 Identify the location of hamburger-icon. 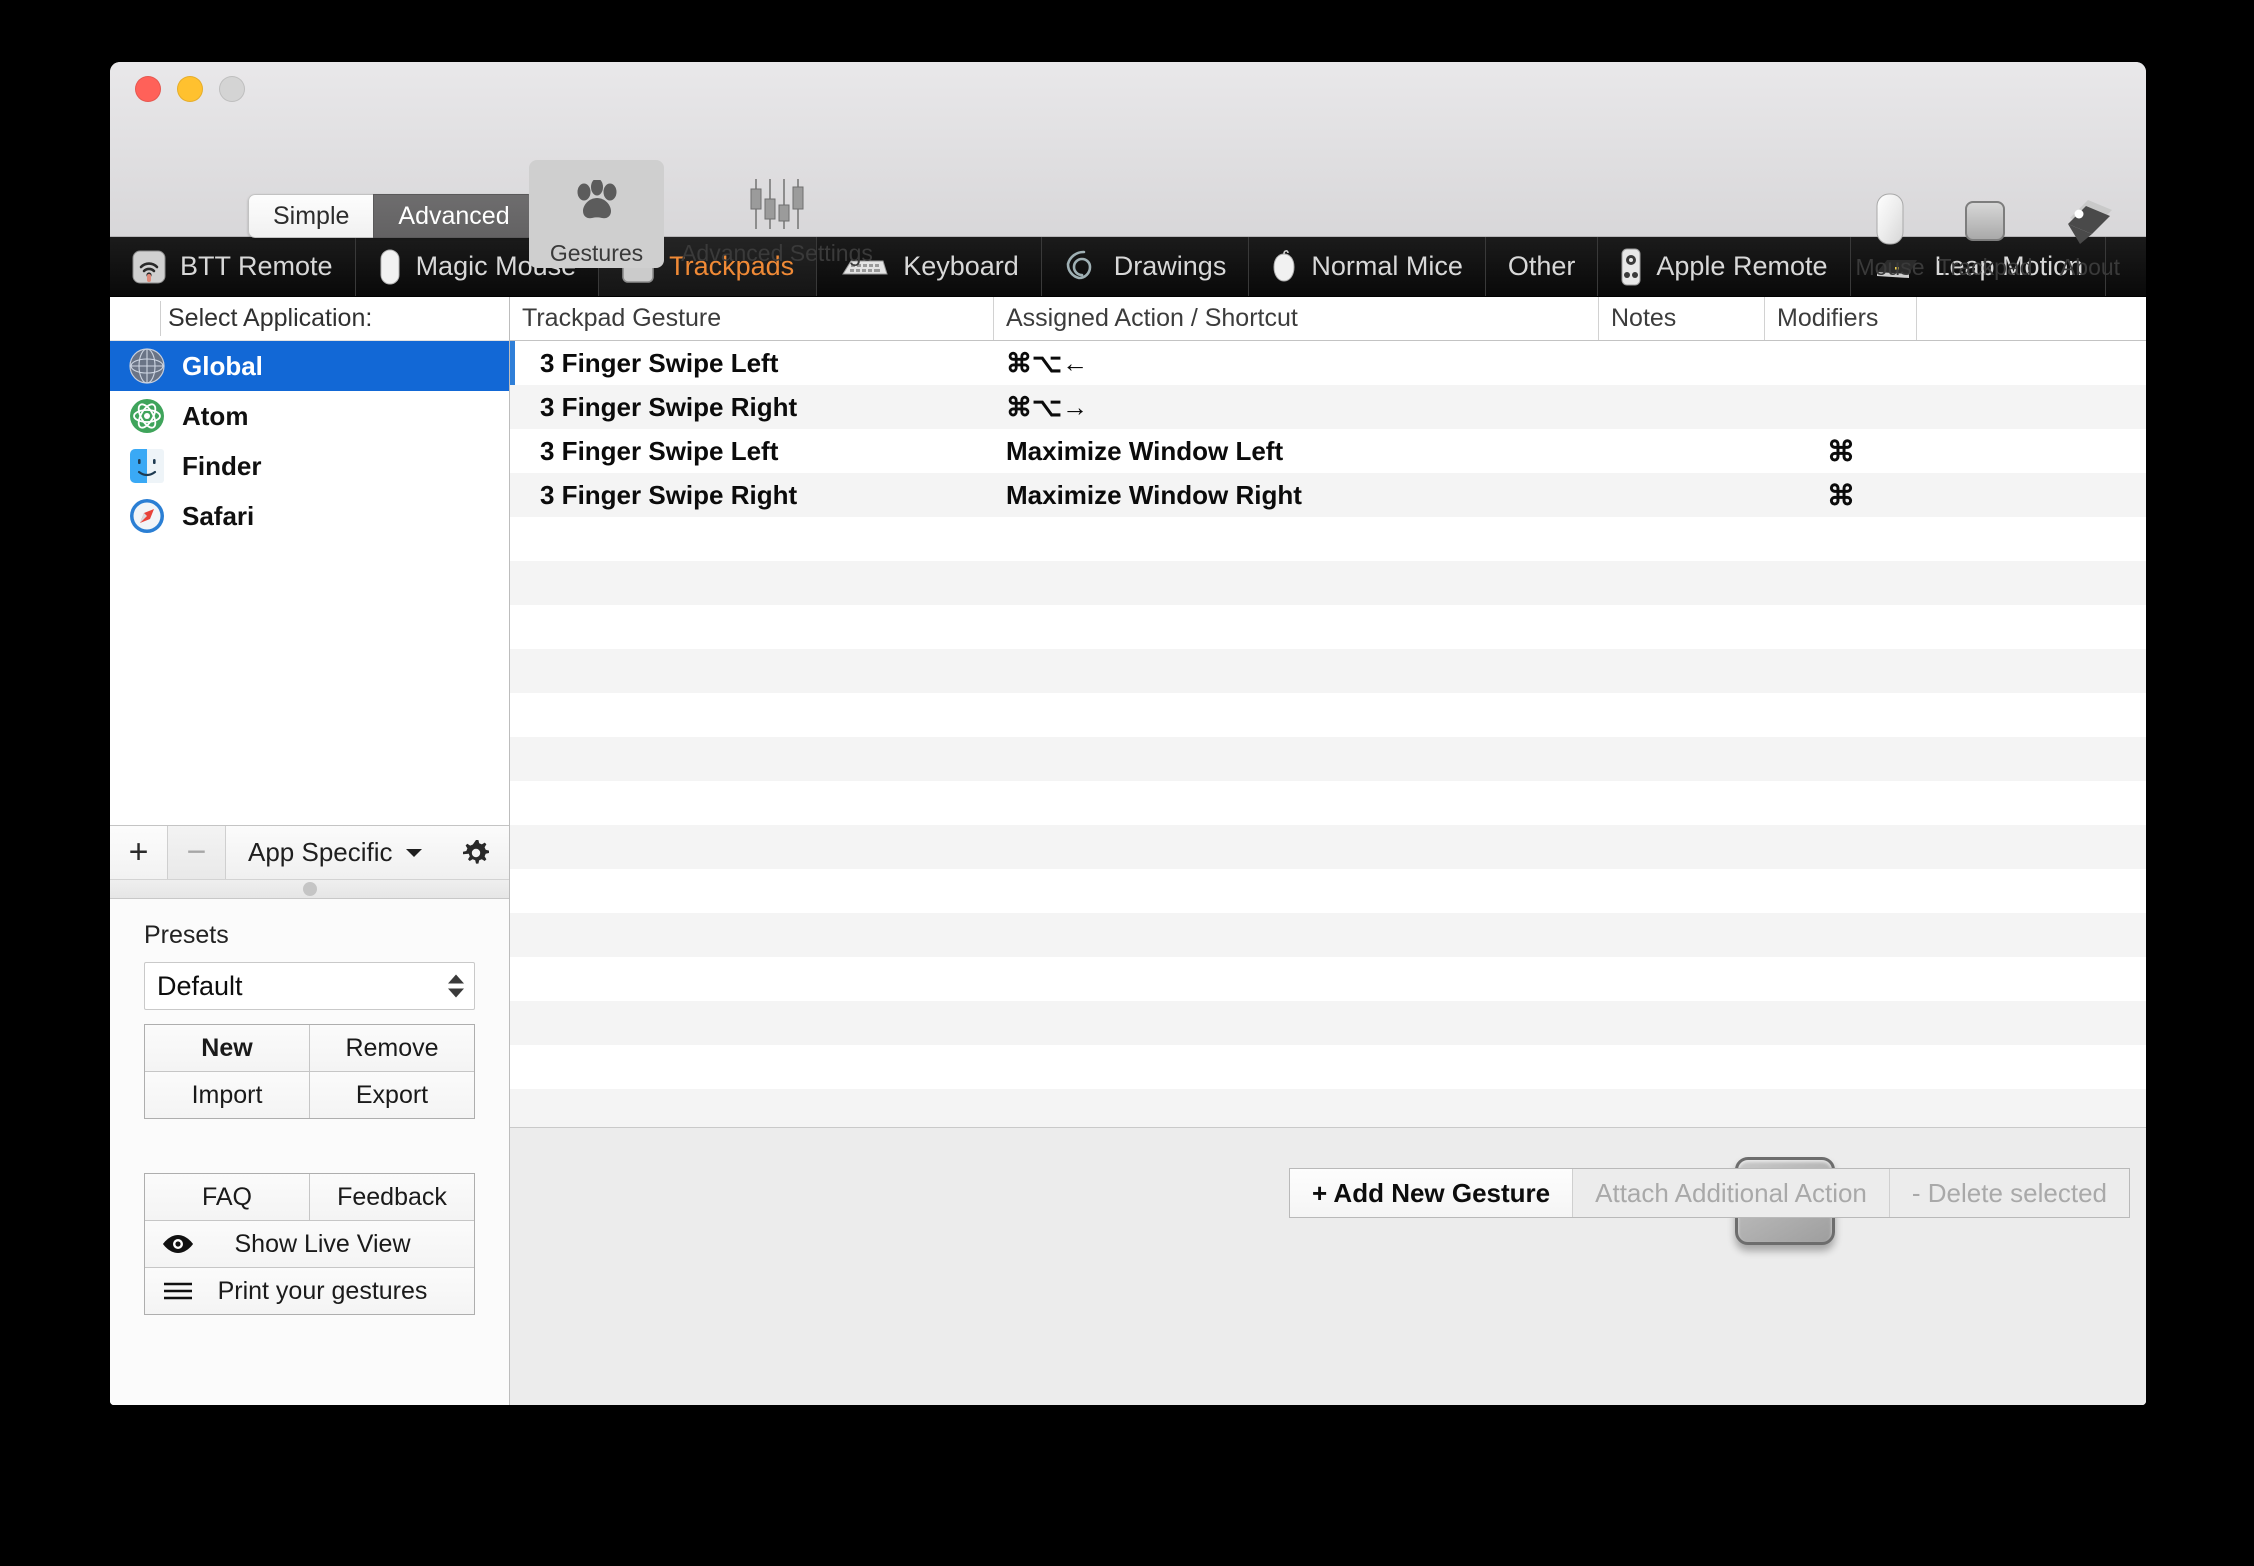
(178, 1291).